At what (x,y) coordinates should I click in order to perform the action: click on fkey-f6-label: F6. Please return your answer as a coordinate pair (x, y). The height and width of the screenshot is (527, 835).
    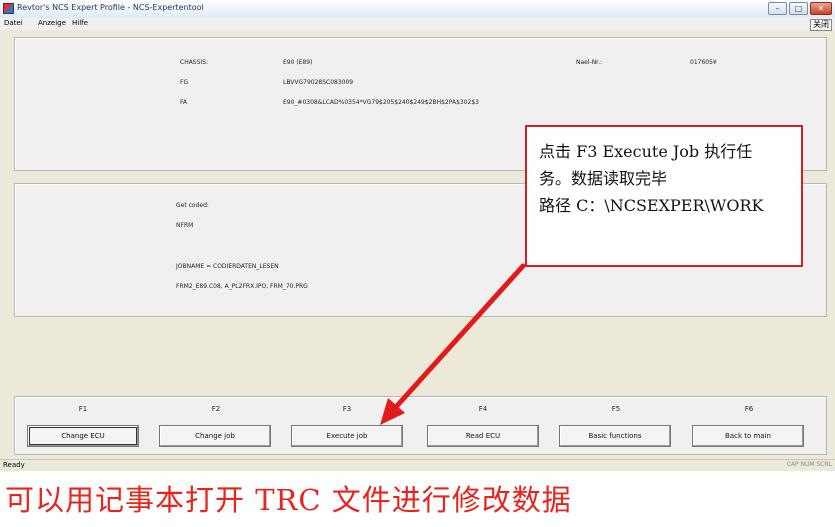
    Looking at the image, I should click on (749, 409).